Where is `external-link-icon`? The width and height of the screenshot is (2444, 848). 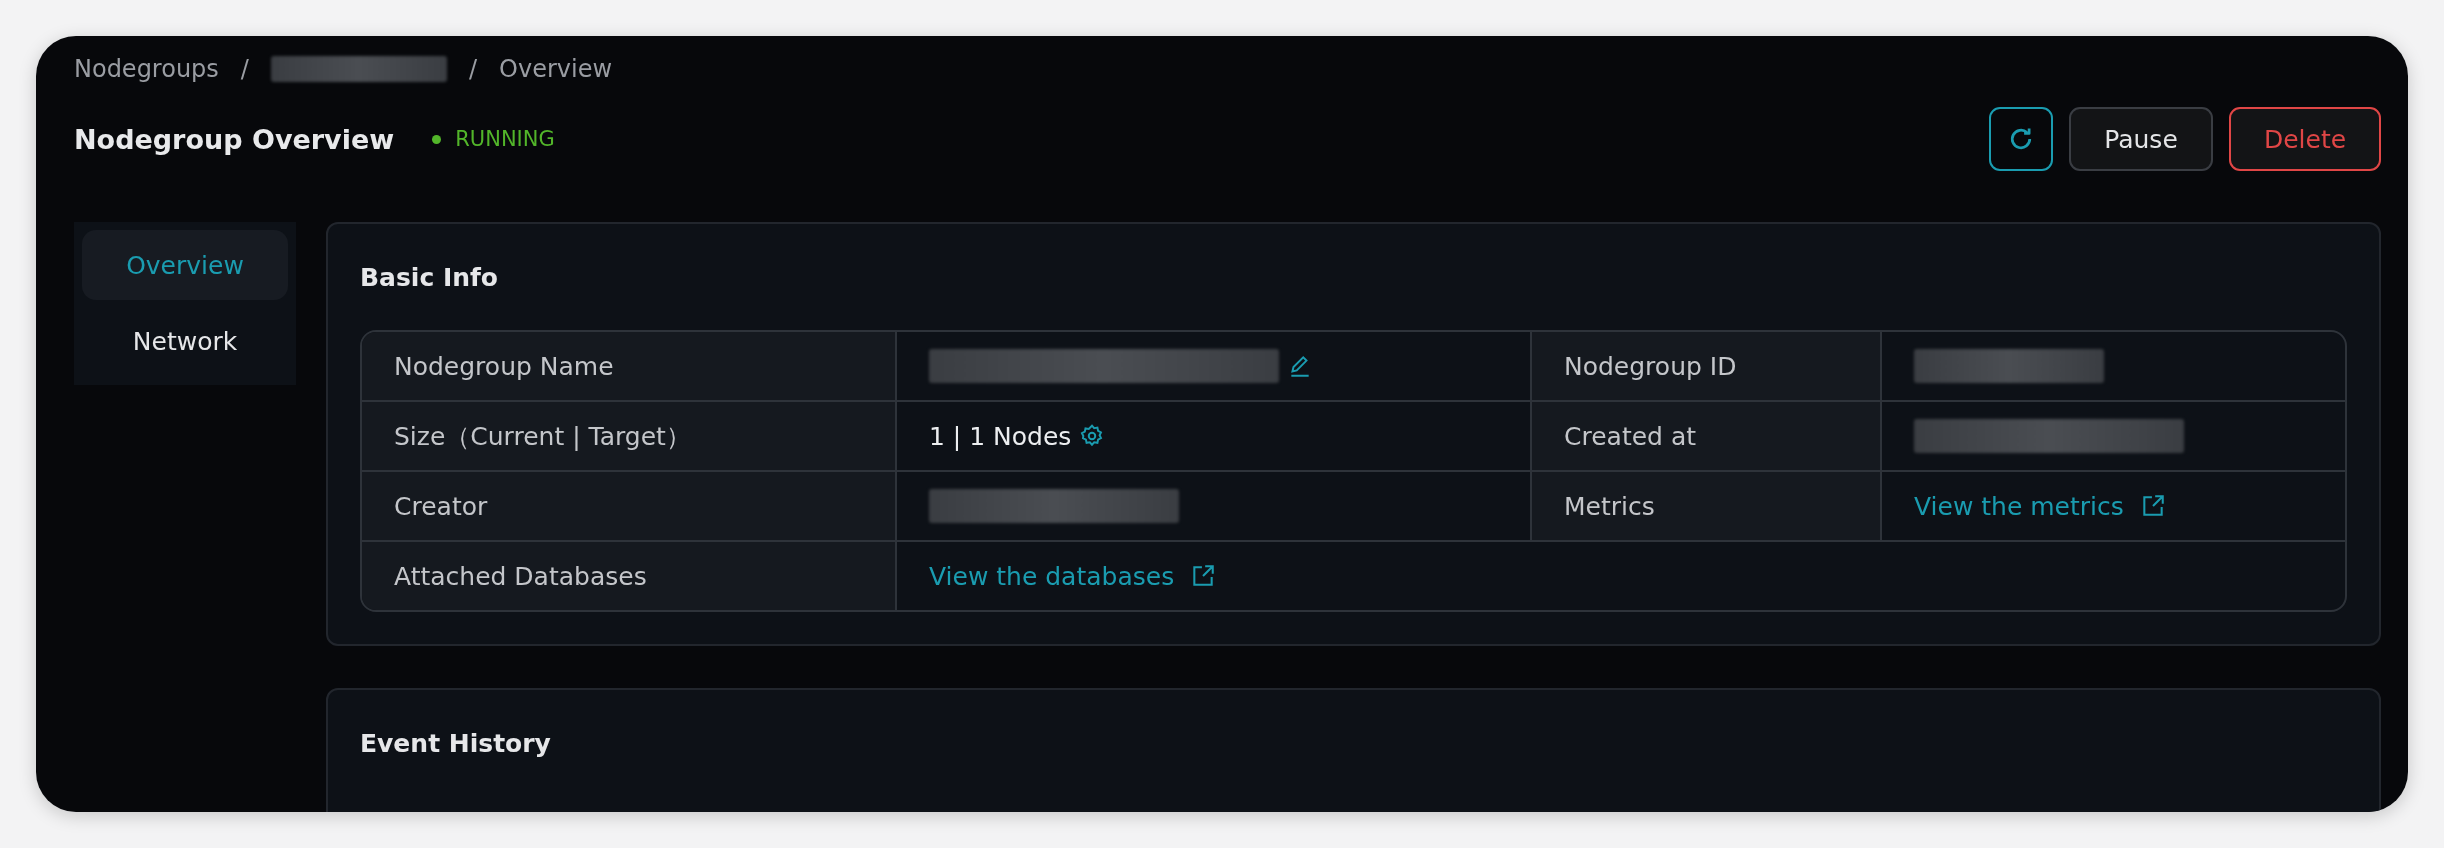
external-link-icon is located at coordinates (1203, 576).